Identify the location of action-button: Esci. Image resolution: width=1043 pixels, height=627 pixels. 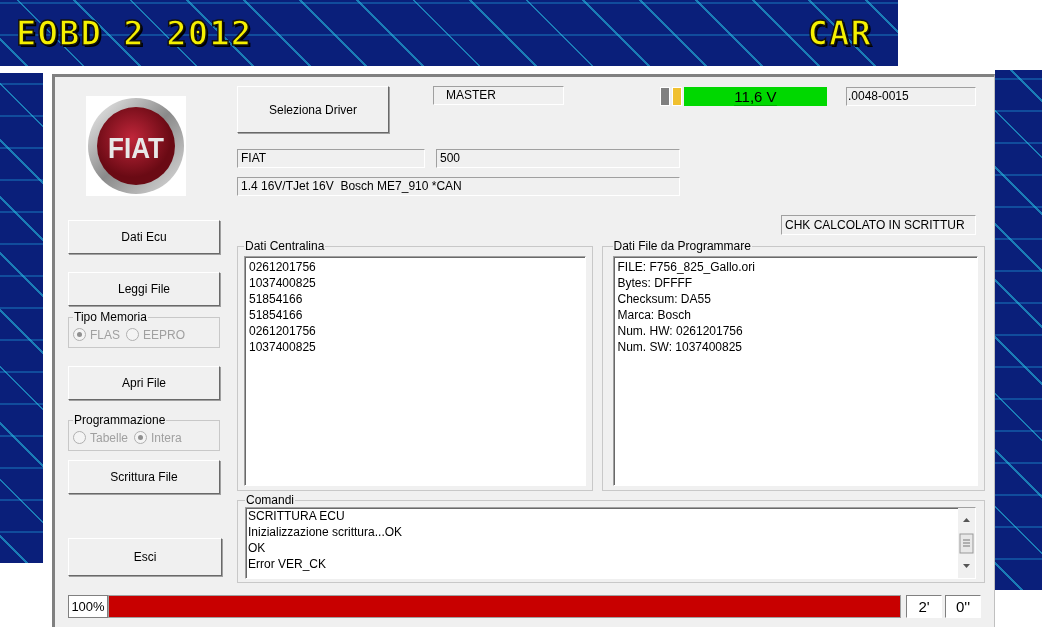
(145, 557).